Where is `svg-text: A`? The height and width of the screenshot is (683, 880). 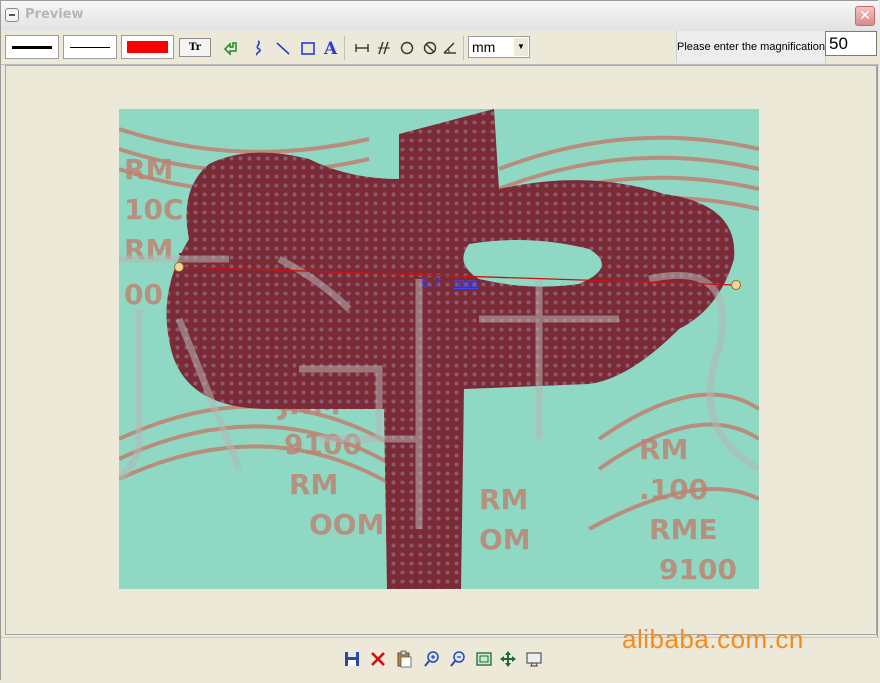 svg-text: A is located at coordinates (330, 48).